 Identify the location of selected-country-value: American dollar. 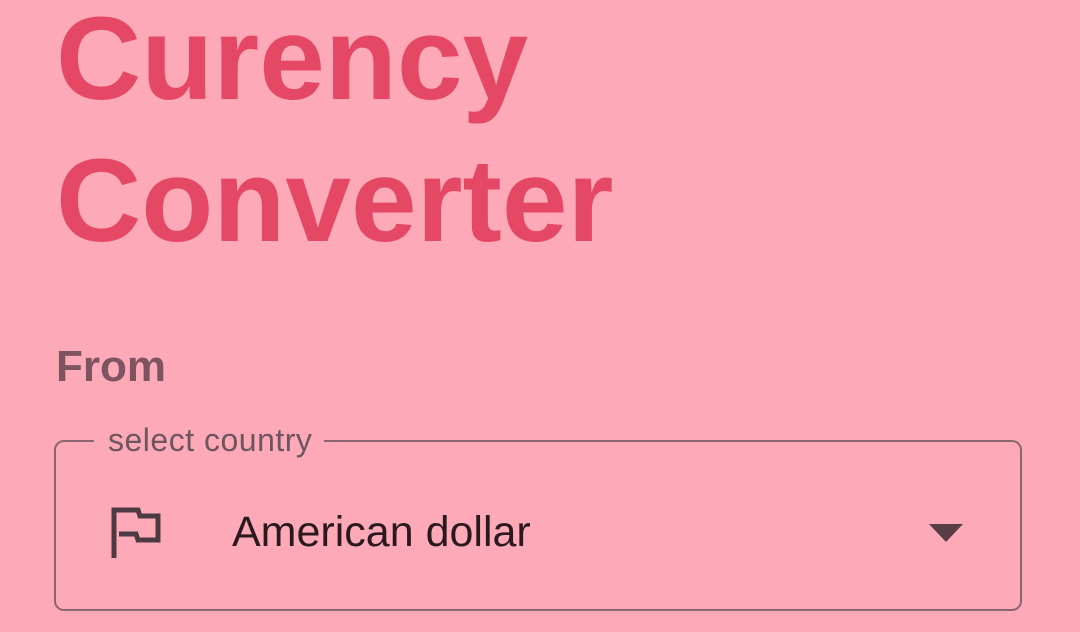
(381, 532).